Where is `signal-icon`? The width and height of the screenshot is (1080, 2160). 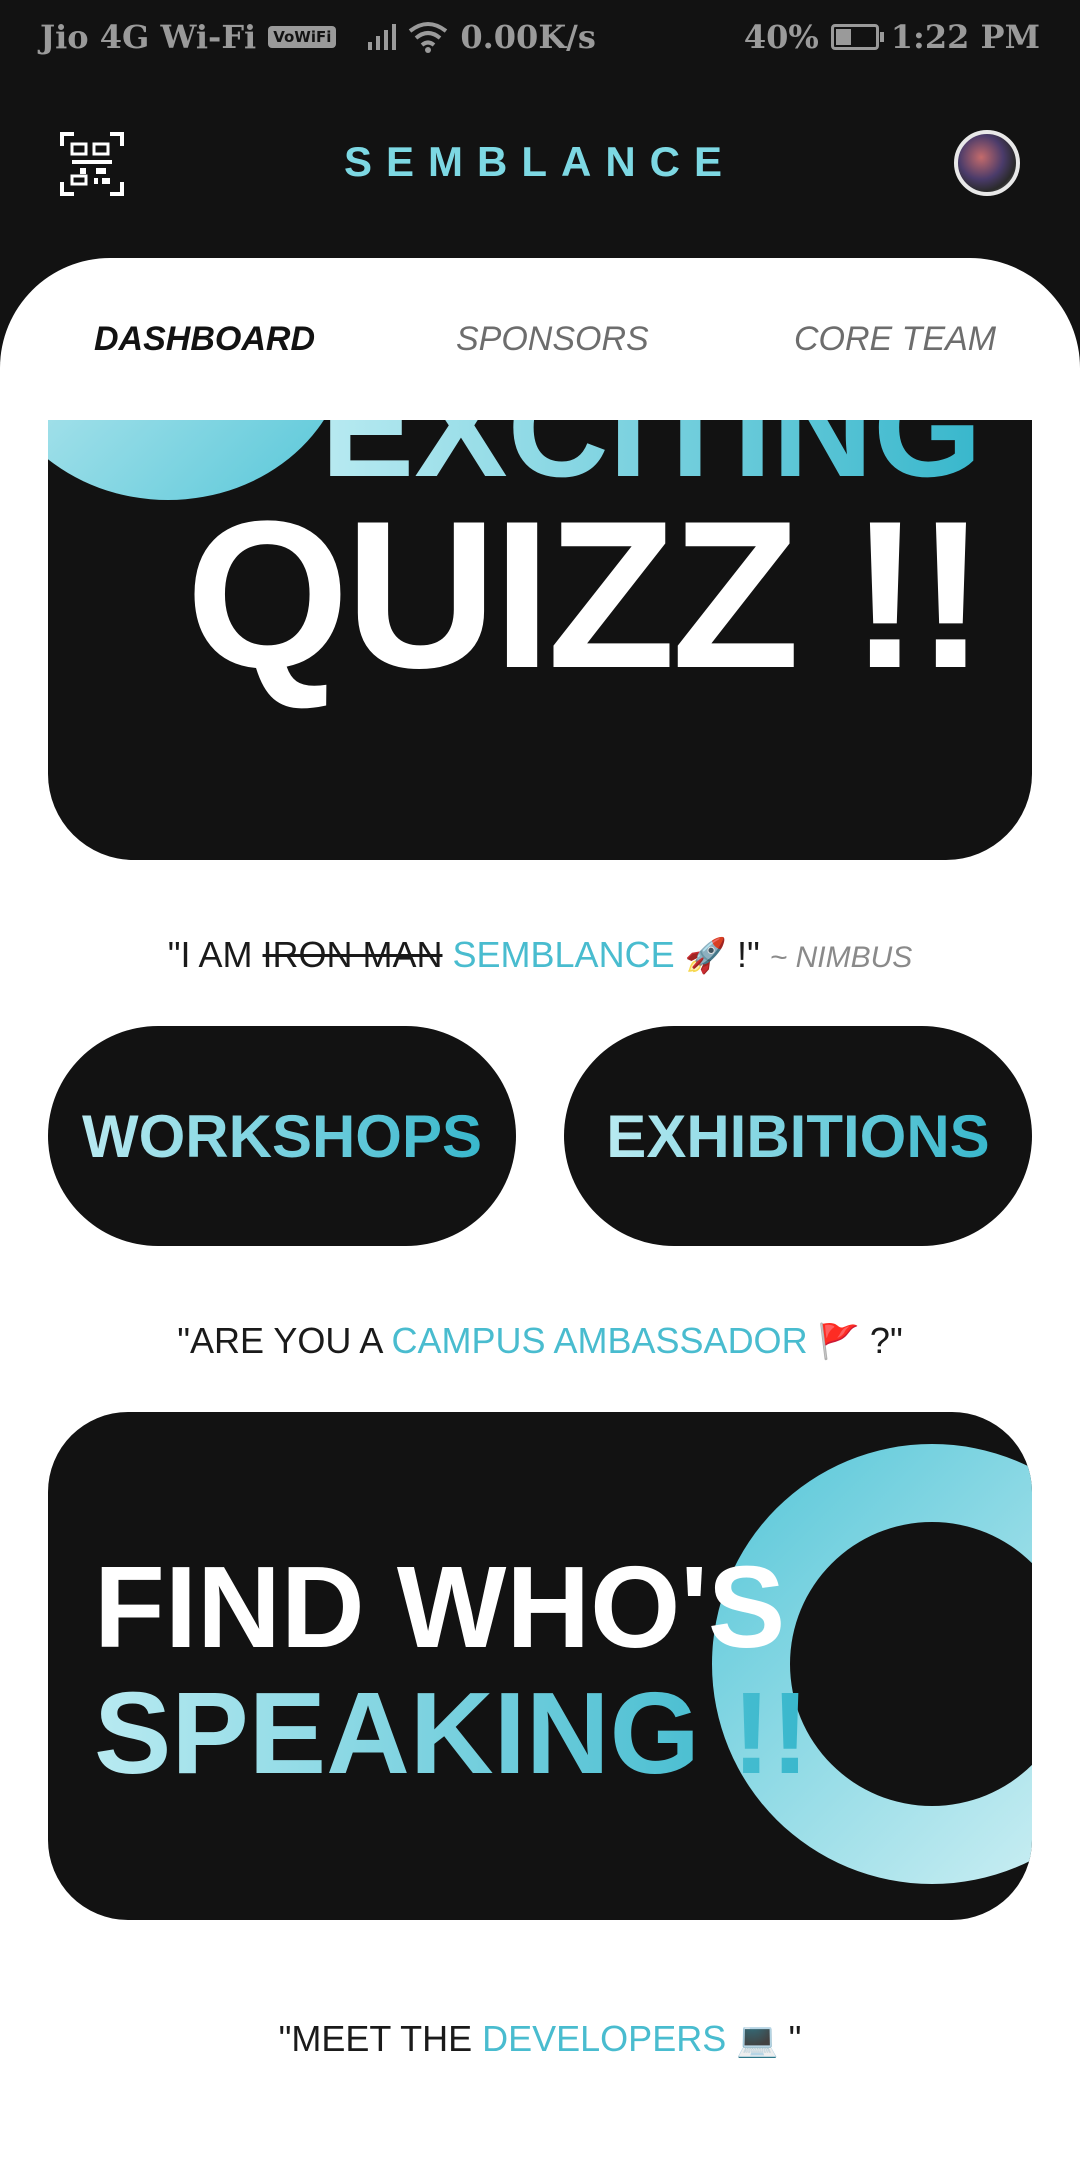 signal-icon is located at coordinates (382, 37).